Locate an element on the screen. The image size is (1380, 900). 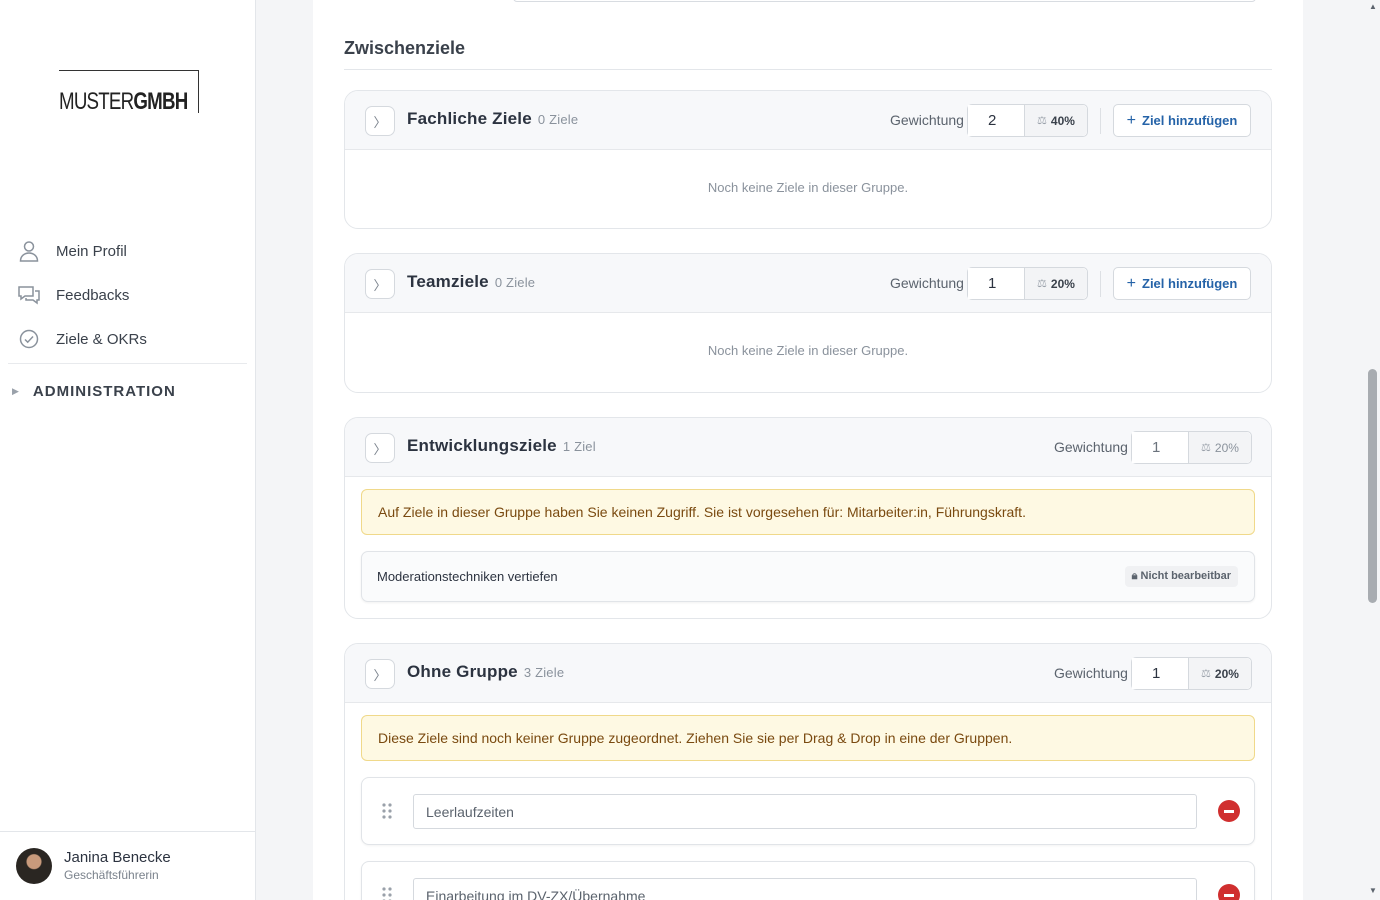
group-title: Entwicklungsziele 1 Ziel is located at coordinates (501, 446).